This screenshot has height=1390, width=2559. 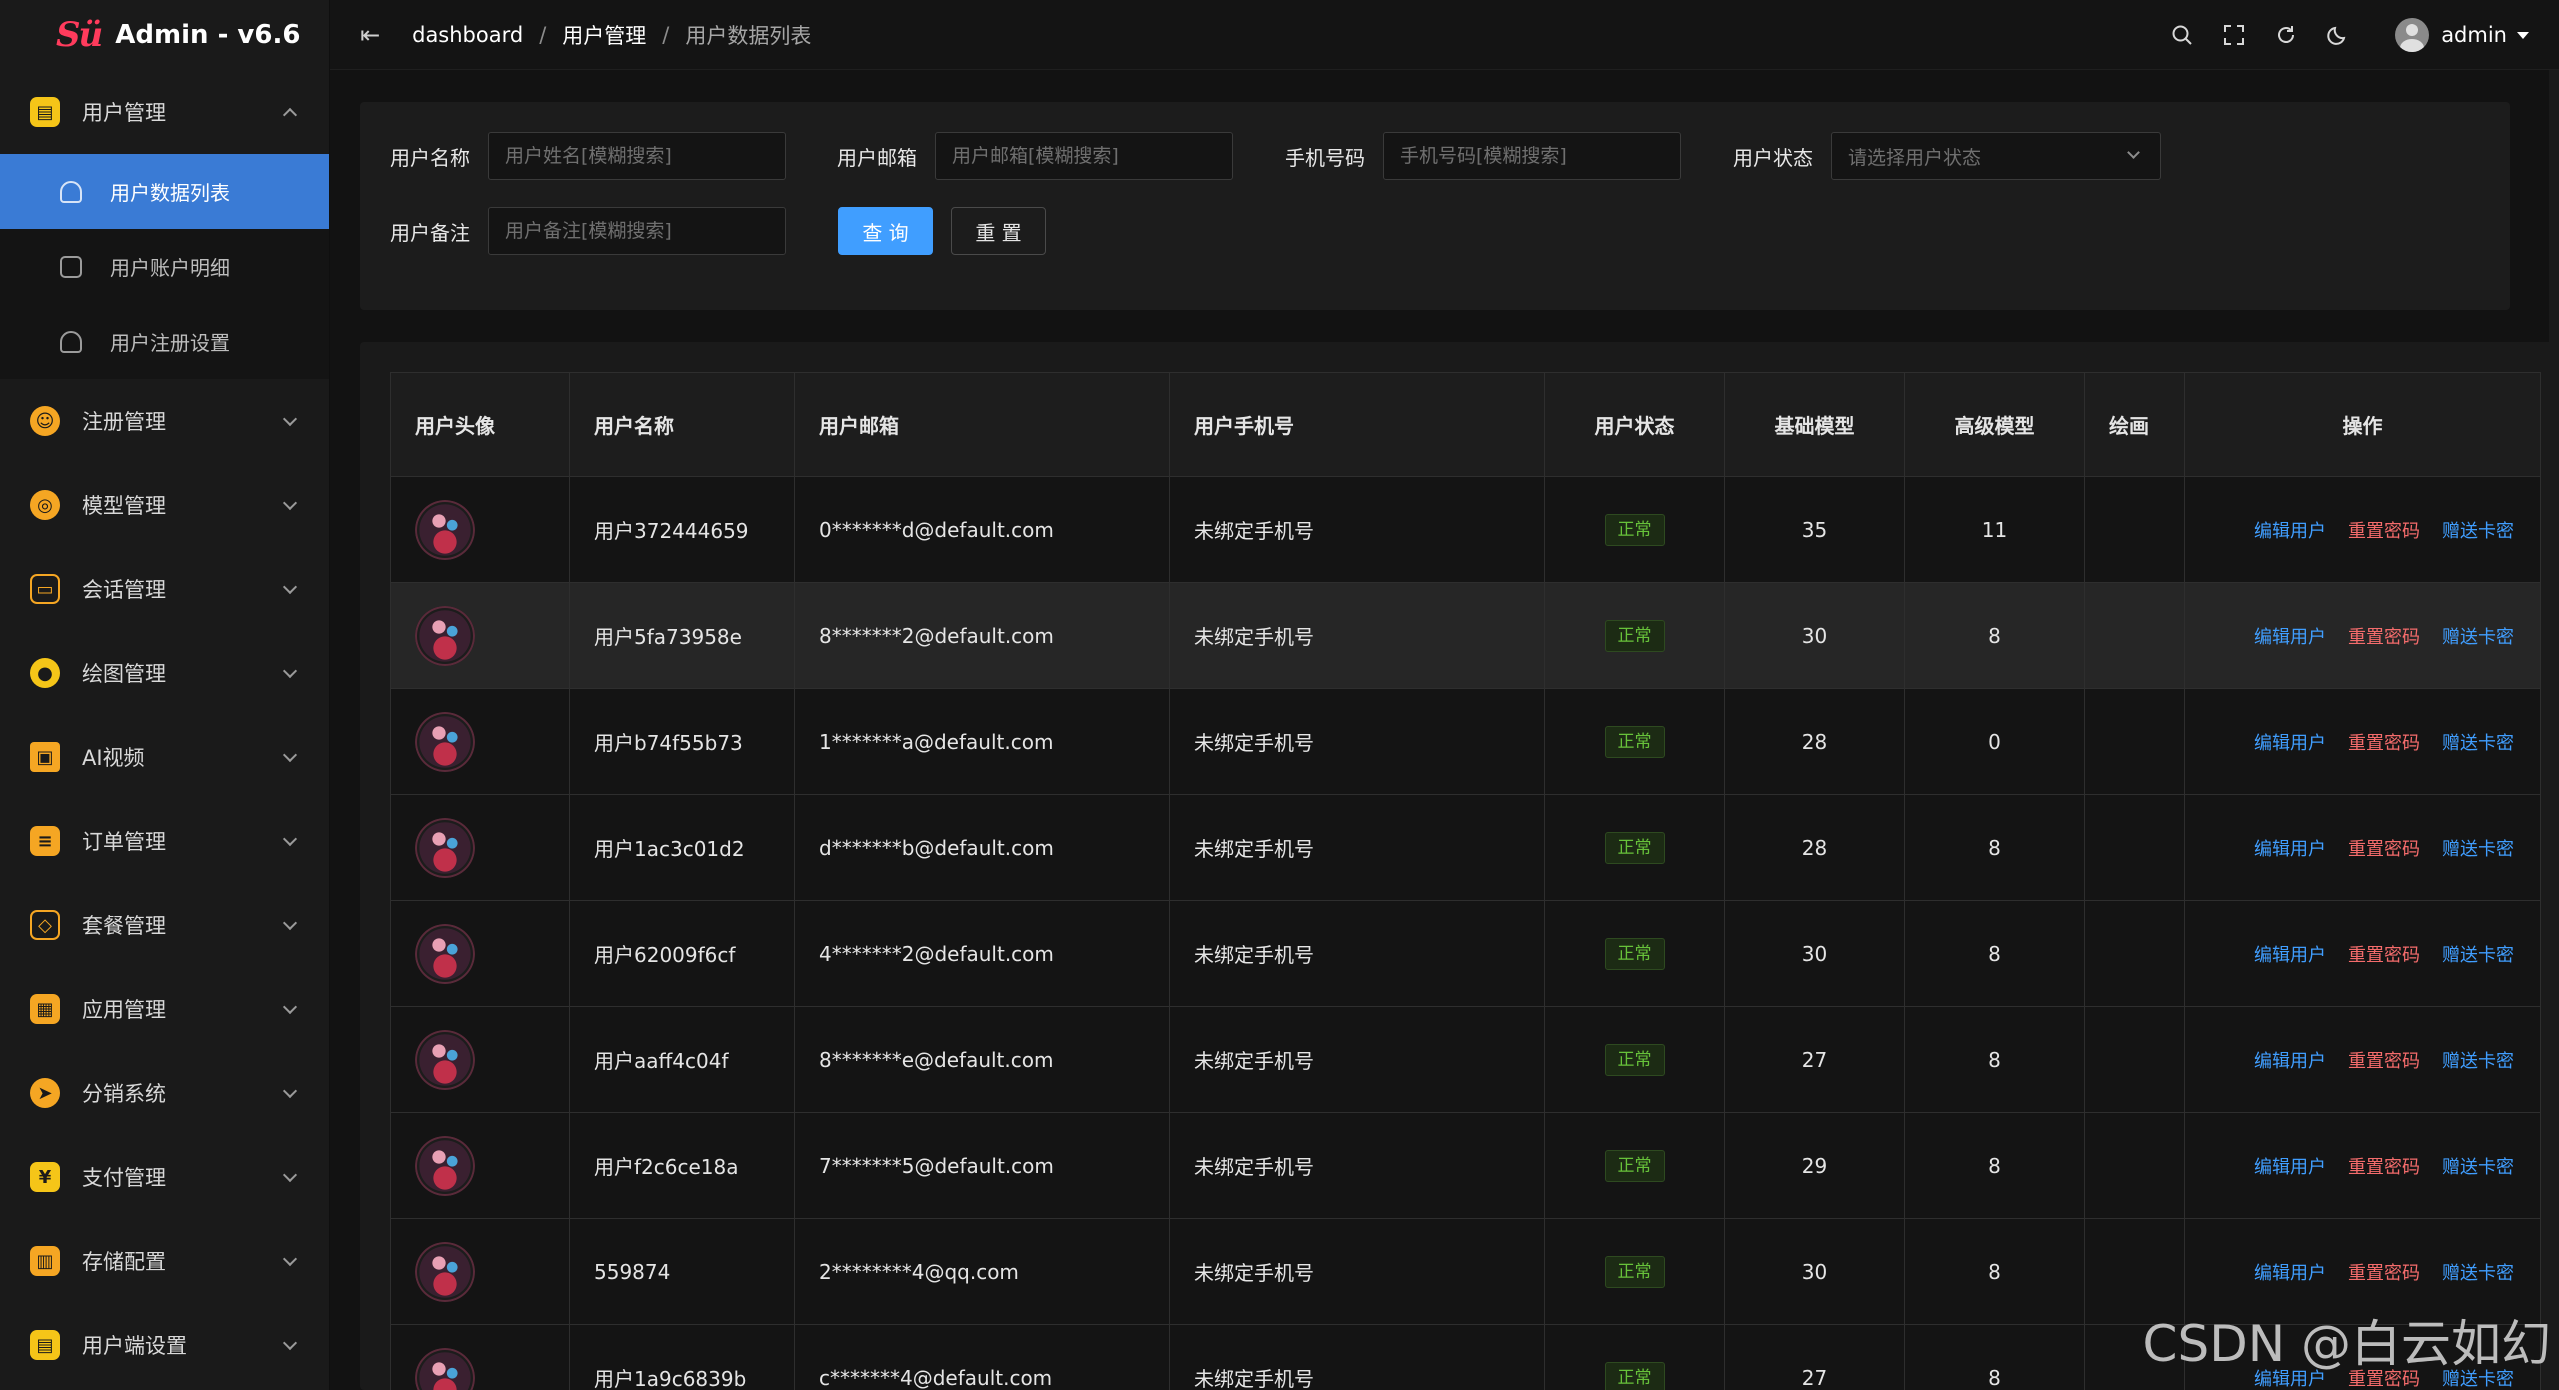 I want to click on menu-fold-icon: ⇤, so click(x=370, y=35).